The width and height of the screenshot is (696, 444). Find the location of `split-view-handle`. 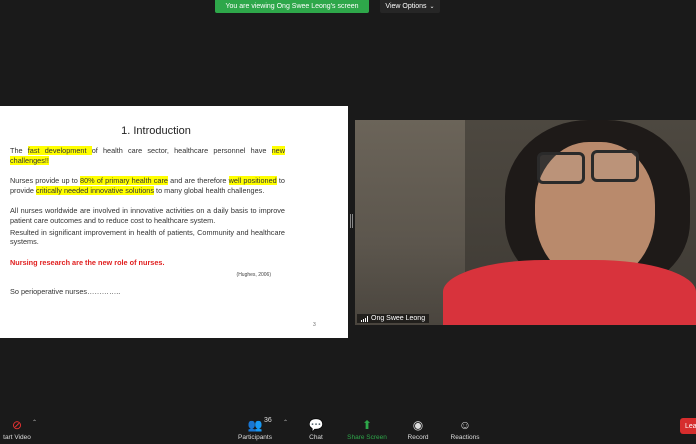

split-view-handle is located at coordinates (351, 221).